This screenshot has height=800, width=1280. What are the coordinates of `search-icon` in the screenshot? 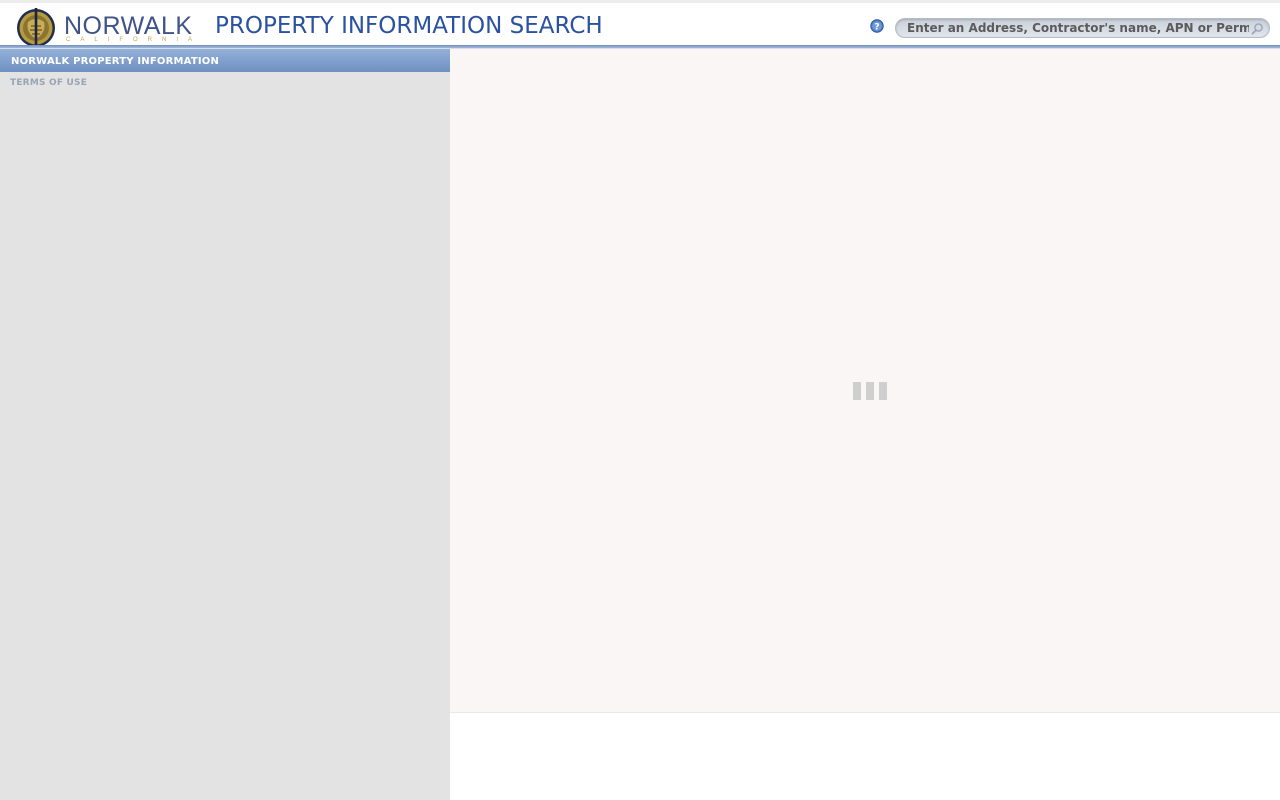 It's located at (1257, 28).